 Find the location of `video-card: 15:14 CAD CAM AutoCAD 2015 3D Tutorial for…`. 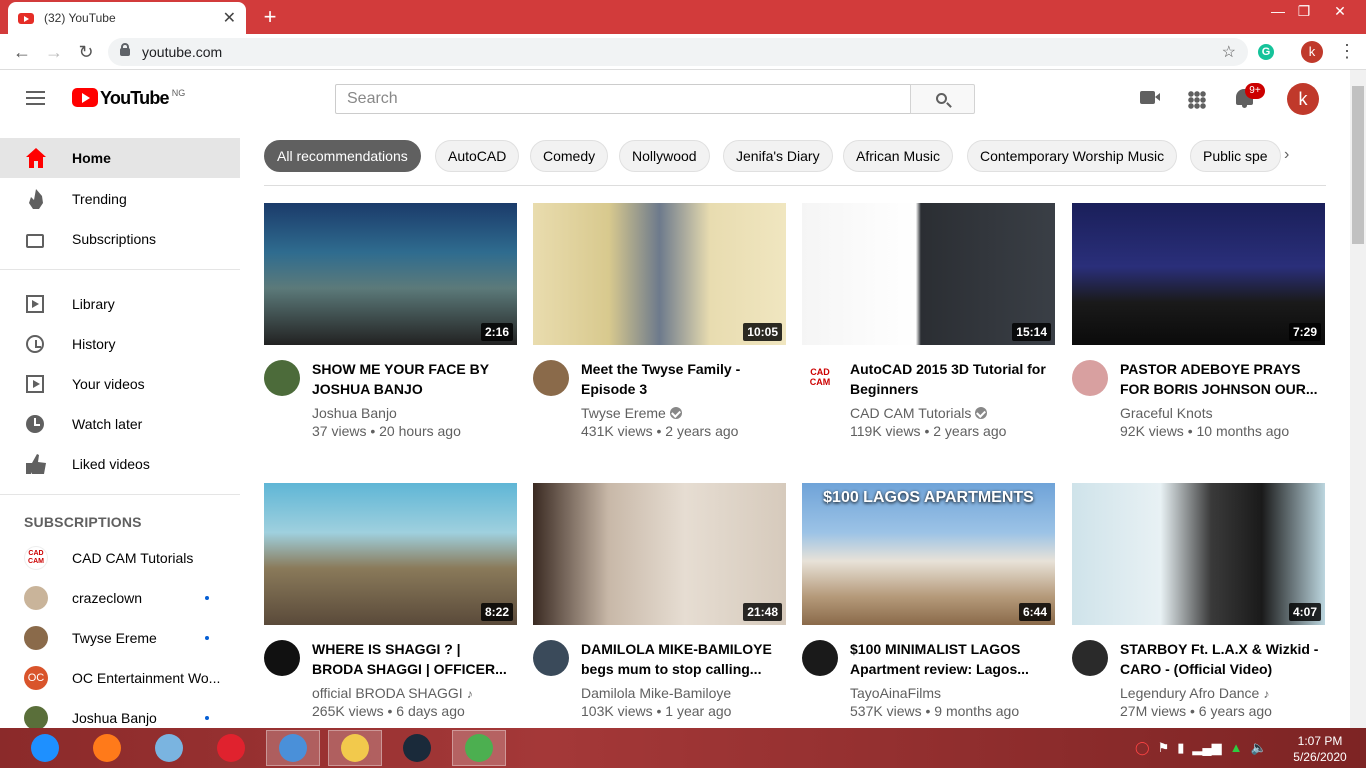

video-card: 15:14 CAD CAM AutoCAD 2015 3D Tutorial for… is located at coordinates (928, 323).